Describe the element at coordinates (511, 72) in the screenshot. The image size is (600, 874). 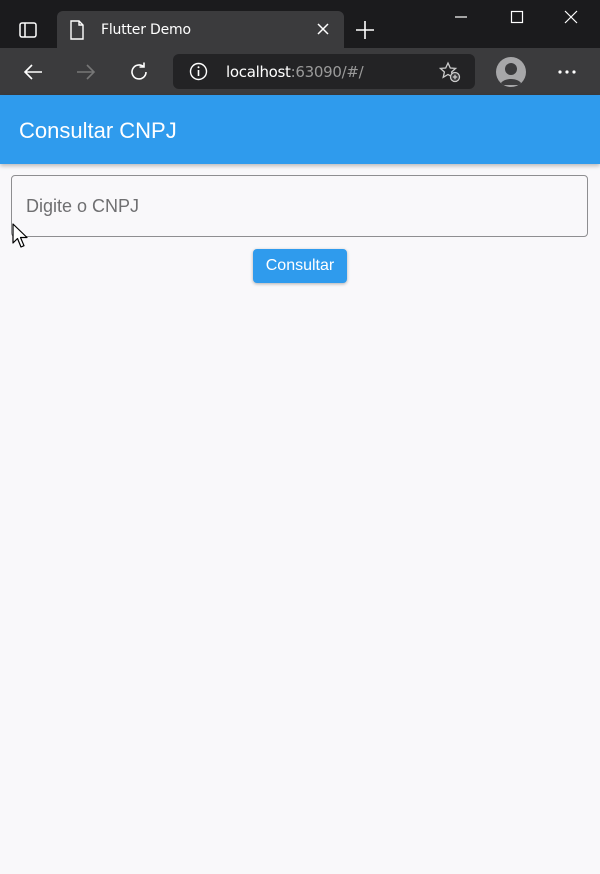
I see `profile-icon` at that location.